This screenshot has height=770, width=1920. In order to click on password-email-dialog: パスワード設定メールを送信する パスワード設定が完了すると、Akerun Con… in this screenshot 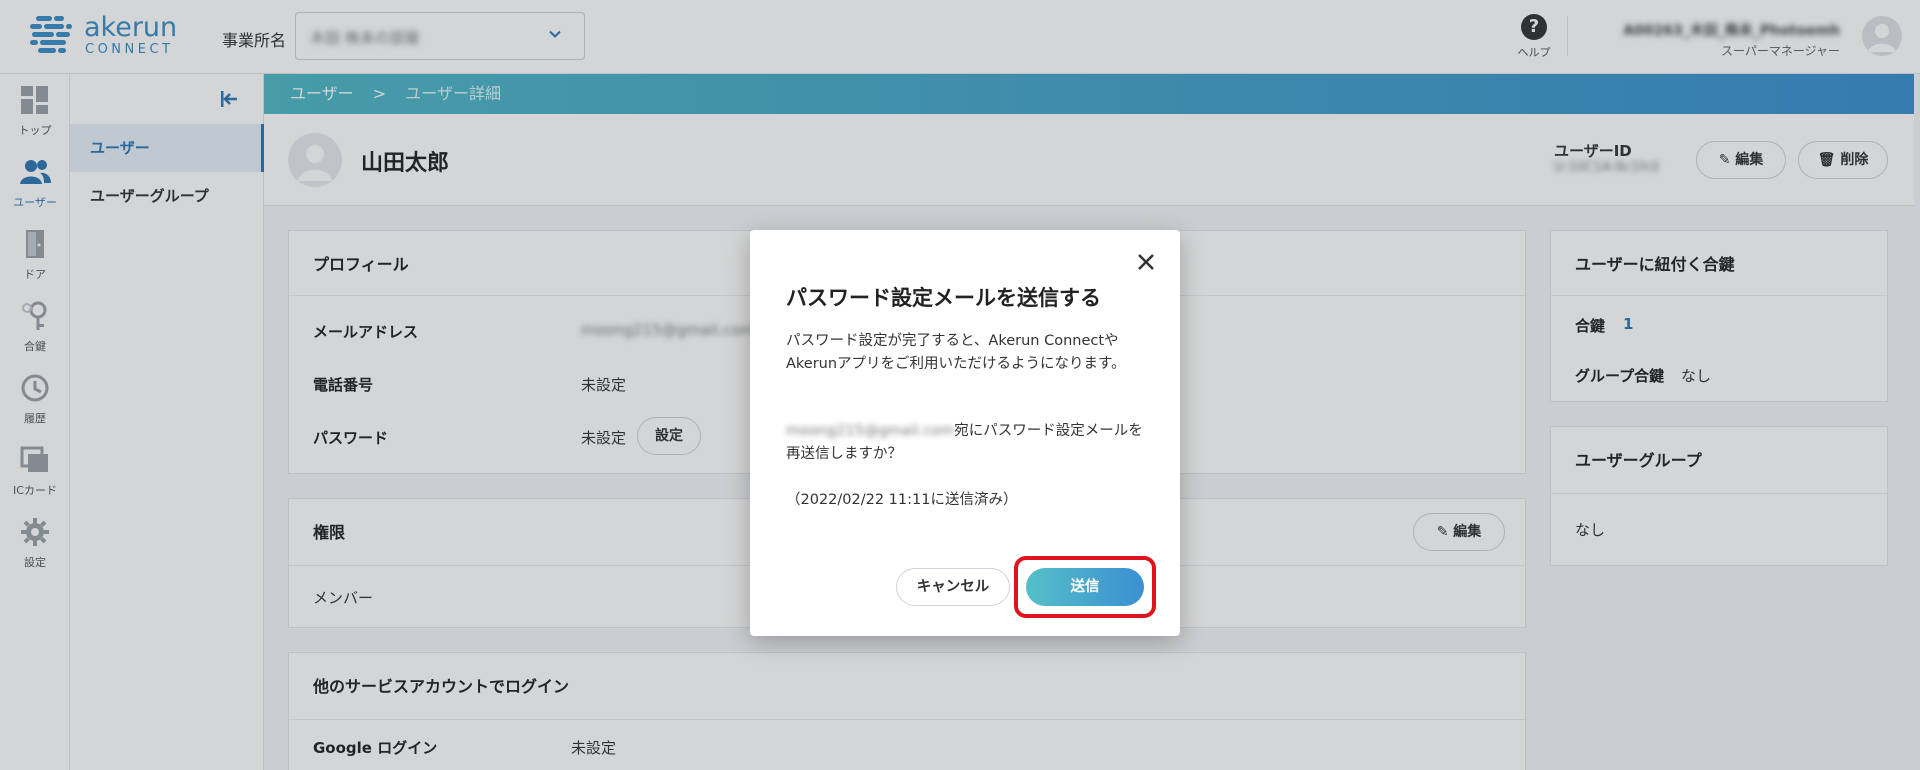, I will do `click(965, 433)`.